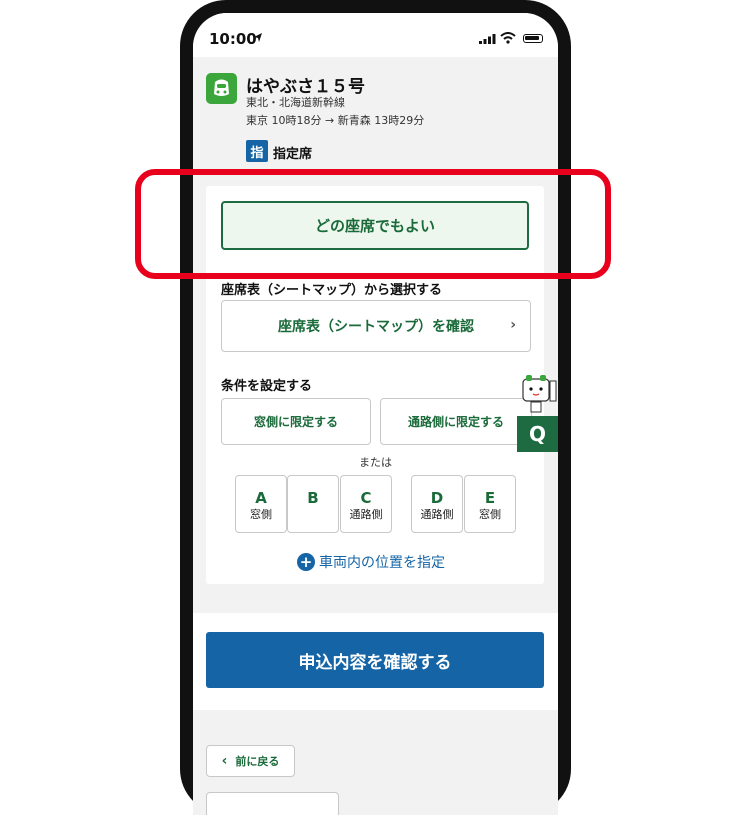 Image resolution: width=748 pixels, height=815 pixels. I want to click on car-position-link: + 車両内の位置を指定, so click(371, 562).